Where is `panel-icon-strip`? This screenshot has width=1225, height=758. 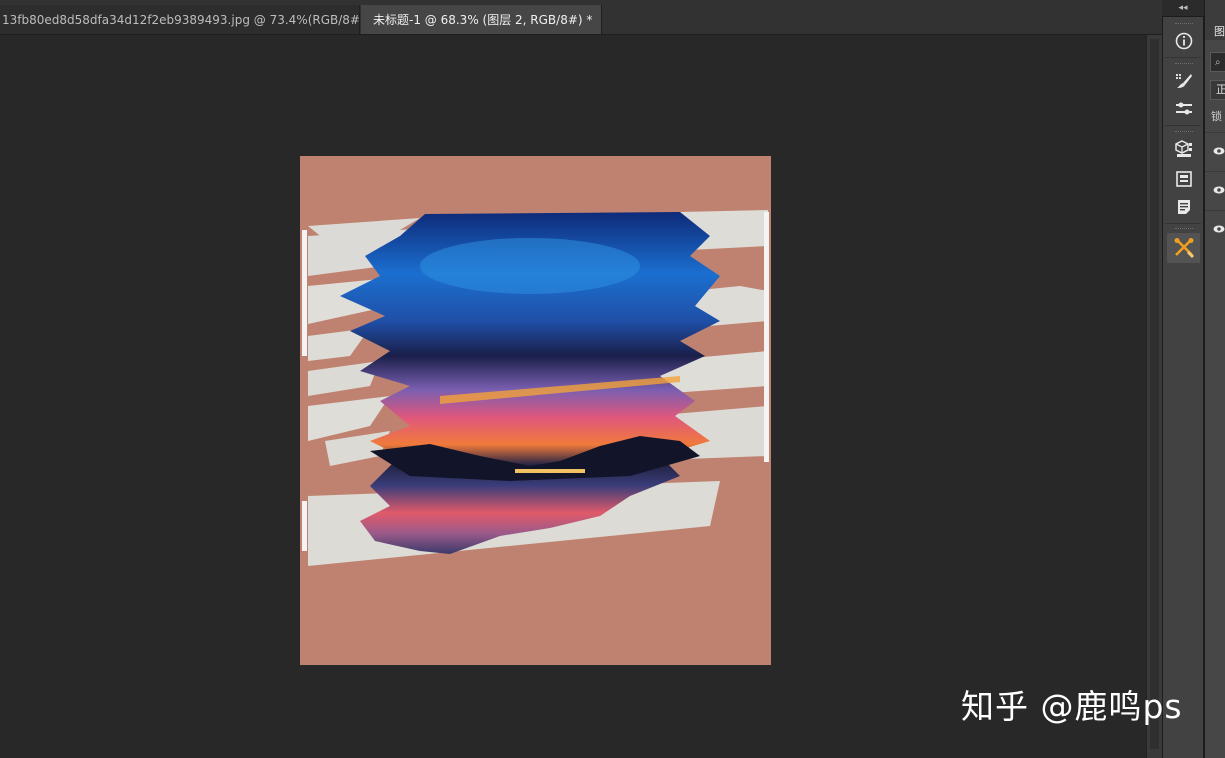 panel-icon-strip is located at coordinates (1183, 387).